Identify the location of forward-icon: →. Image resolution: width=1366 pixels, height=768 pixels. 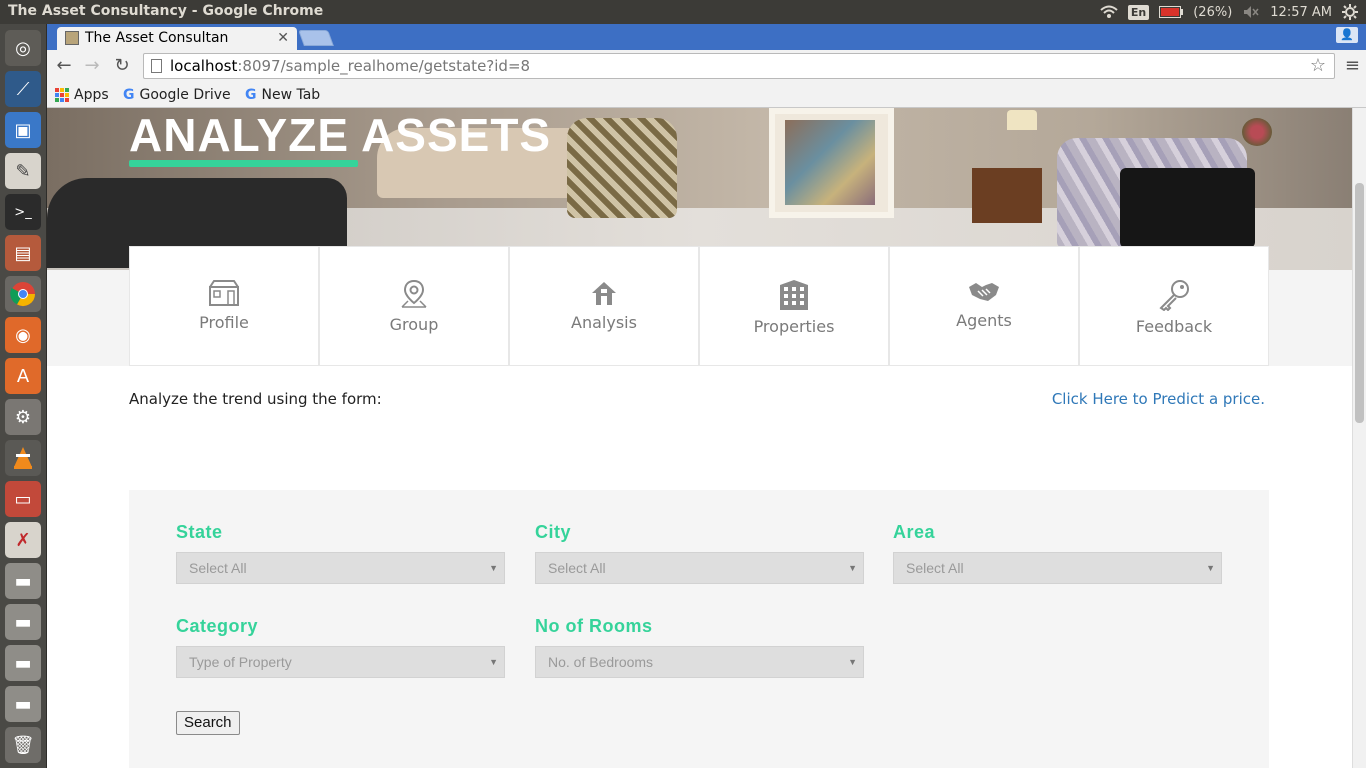
(92, 66).